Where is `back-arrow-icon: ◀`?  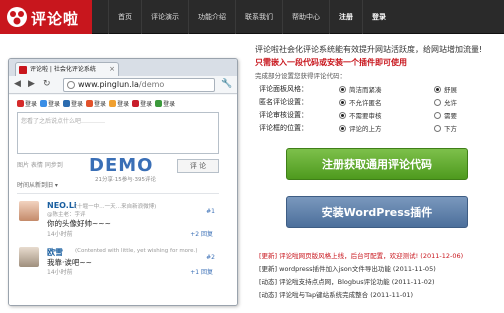 back-arrow-icon: ◀ is located at coordinates (17, 84).